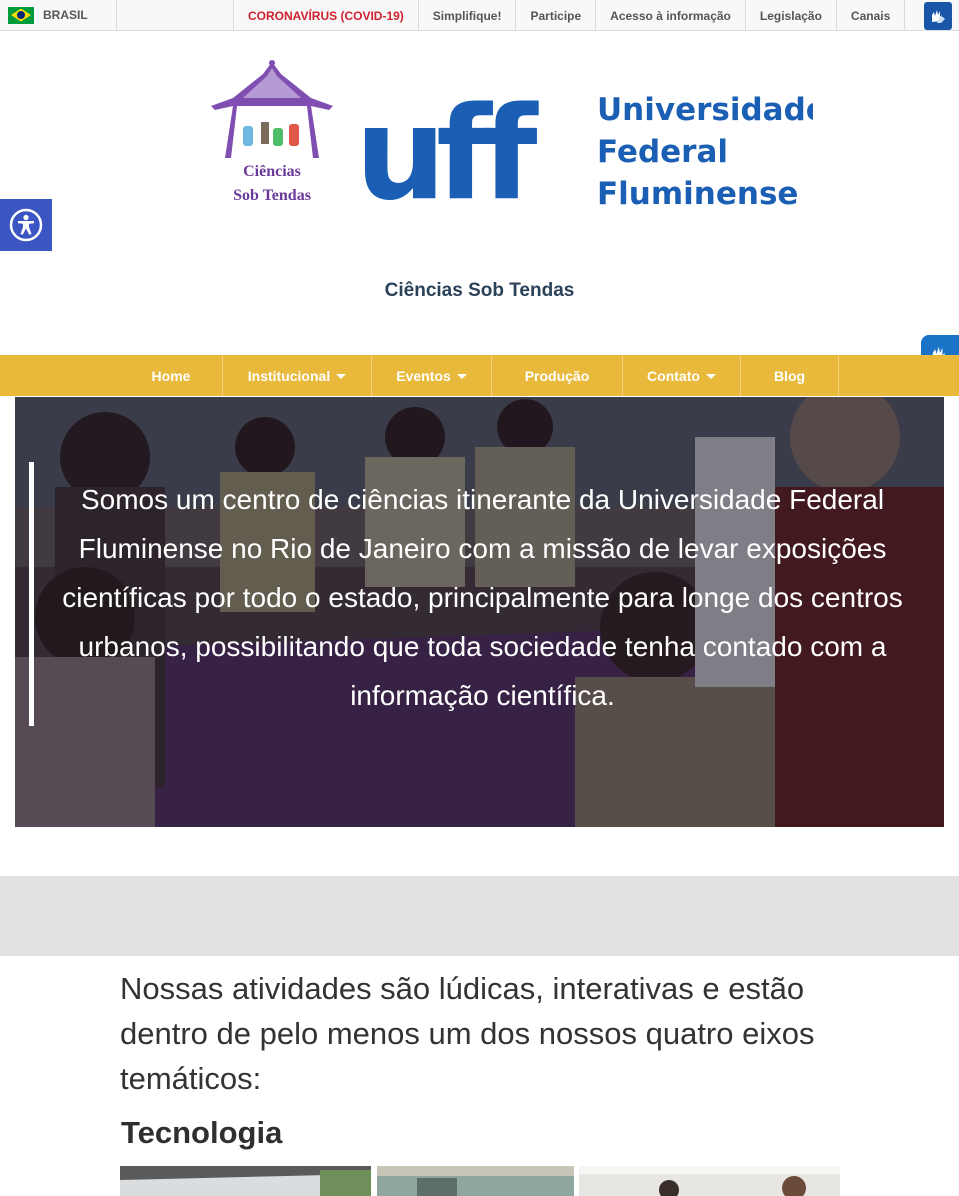 This screenshot has height=1196, width=959. What do you see at coordinates (555, 15) in the screenshot?
I see `gov-link-participe: Participe` at bounding box center [555, 15].